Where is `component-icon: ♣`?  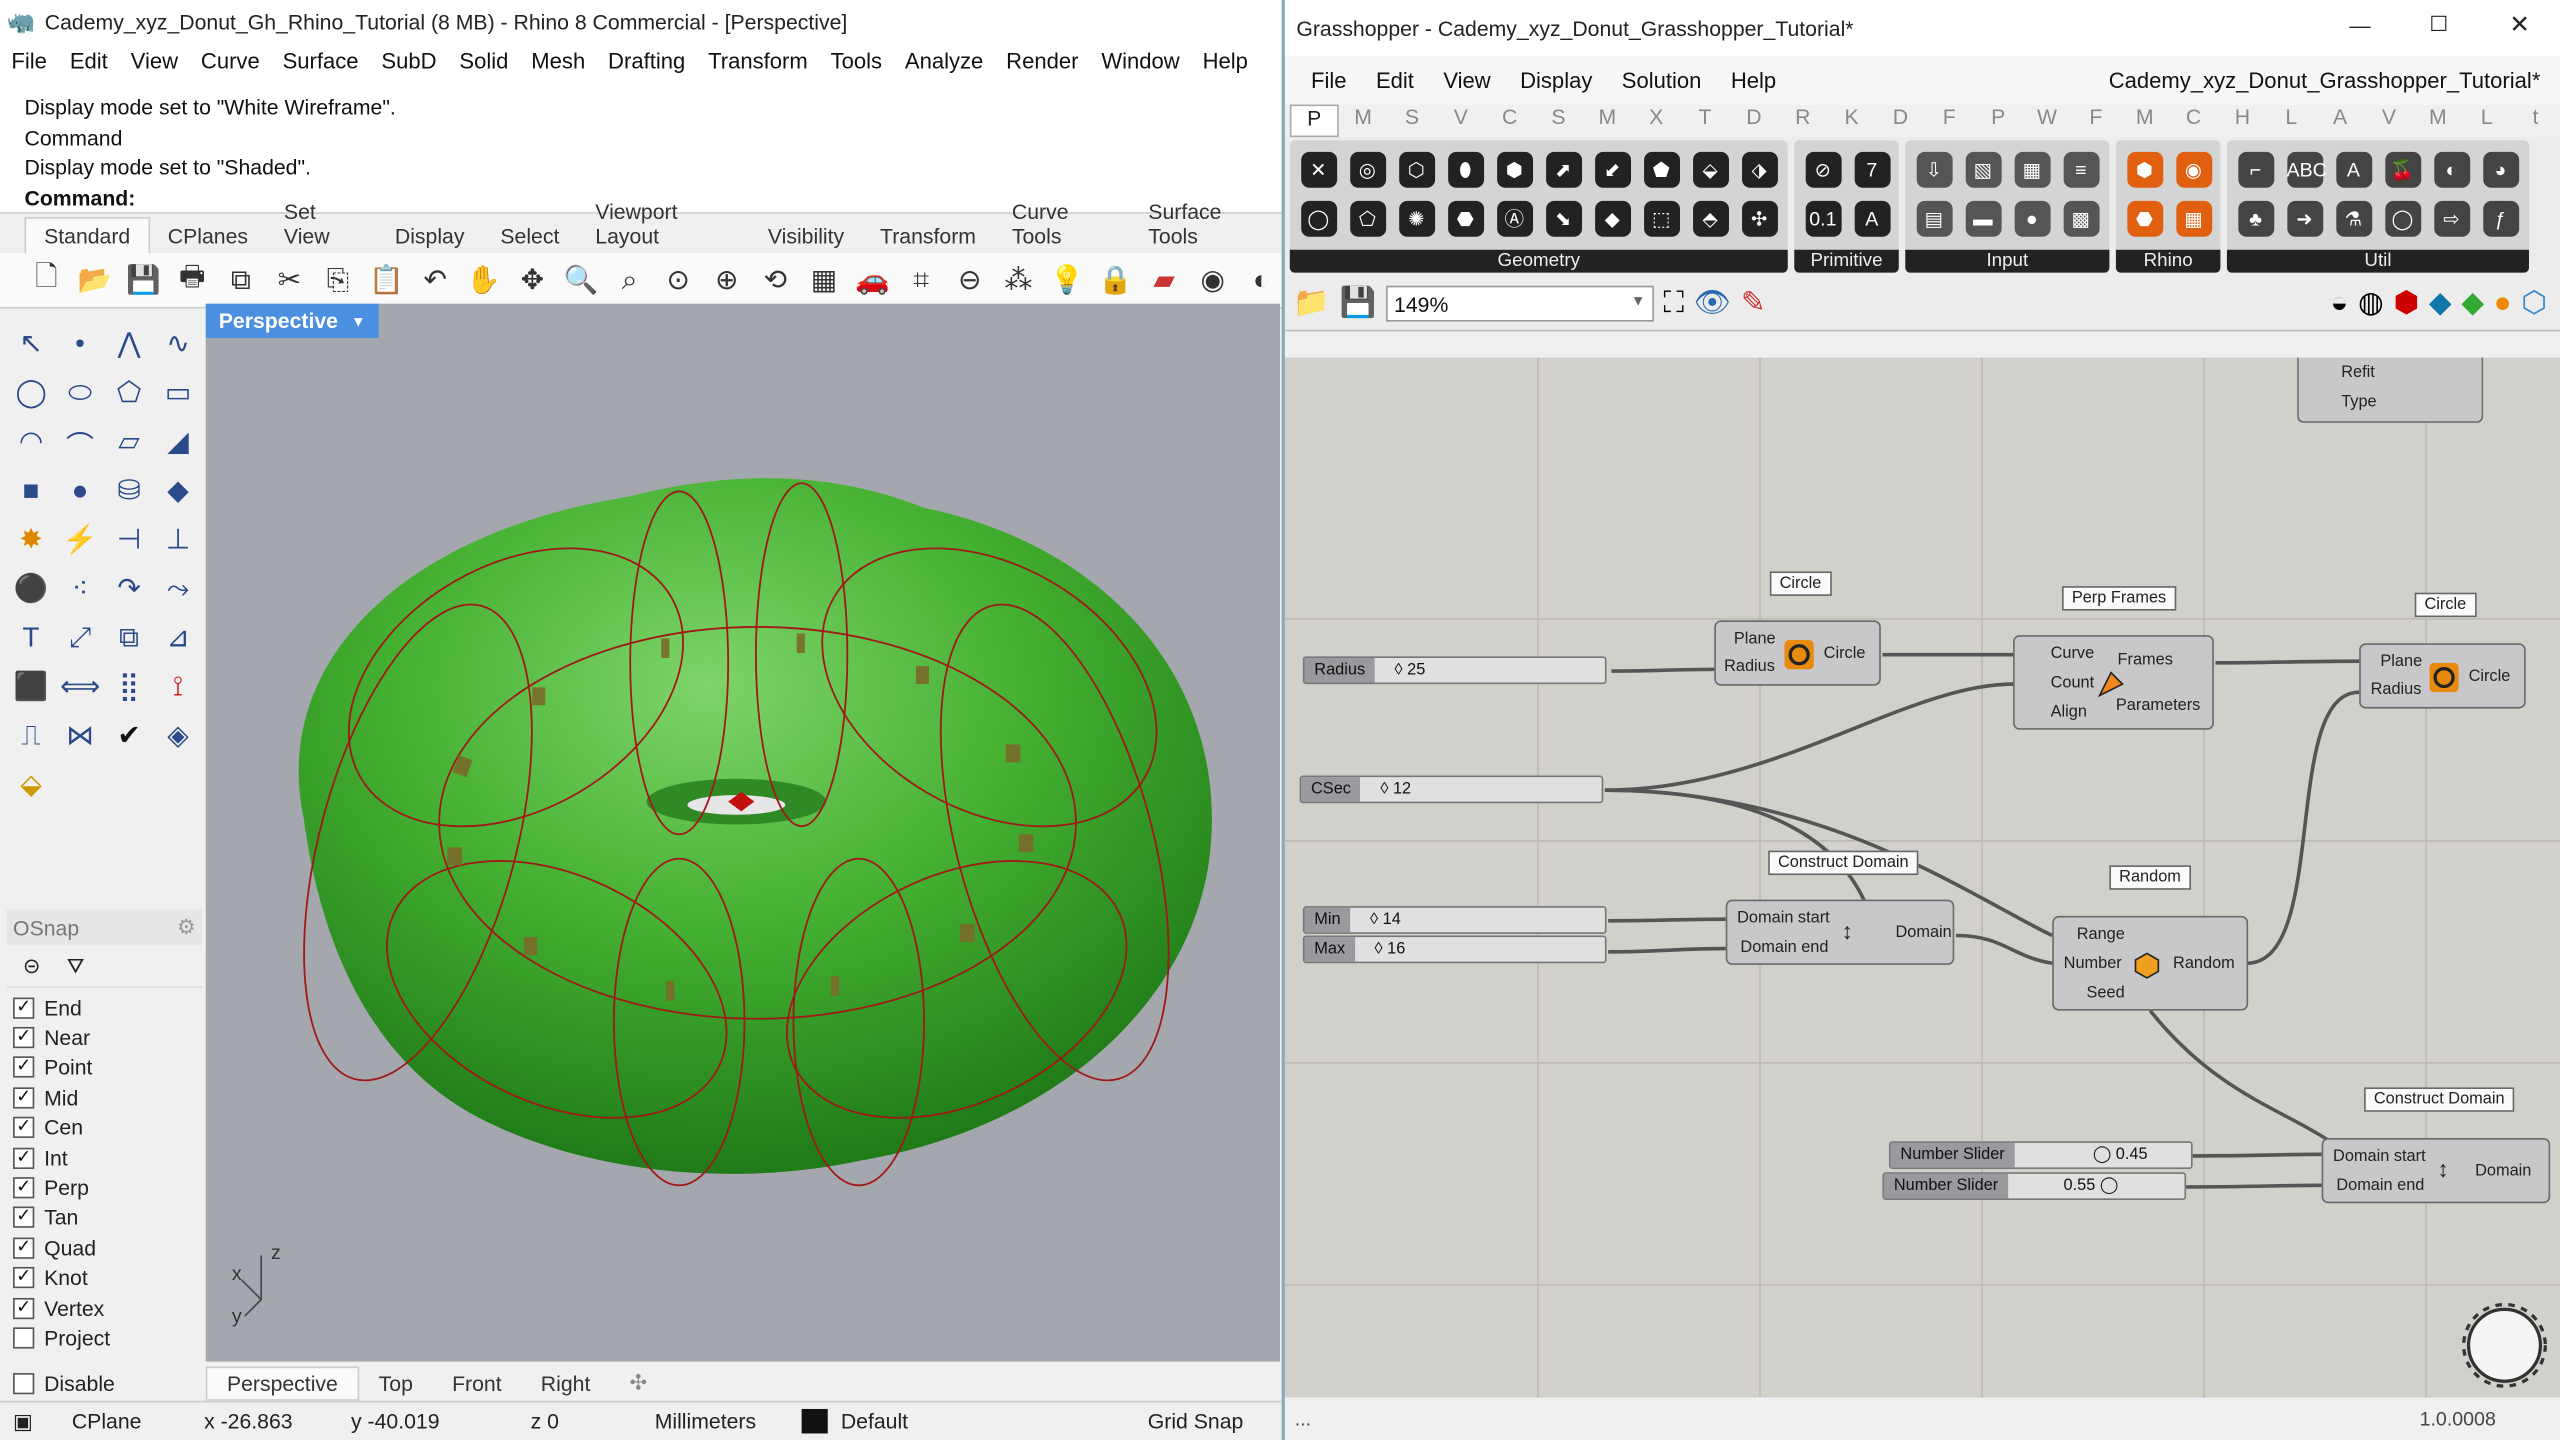
component-icon: ♣ is located at coordinates (2255, 217).